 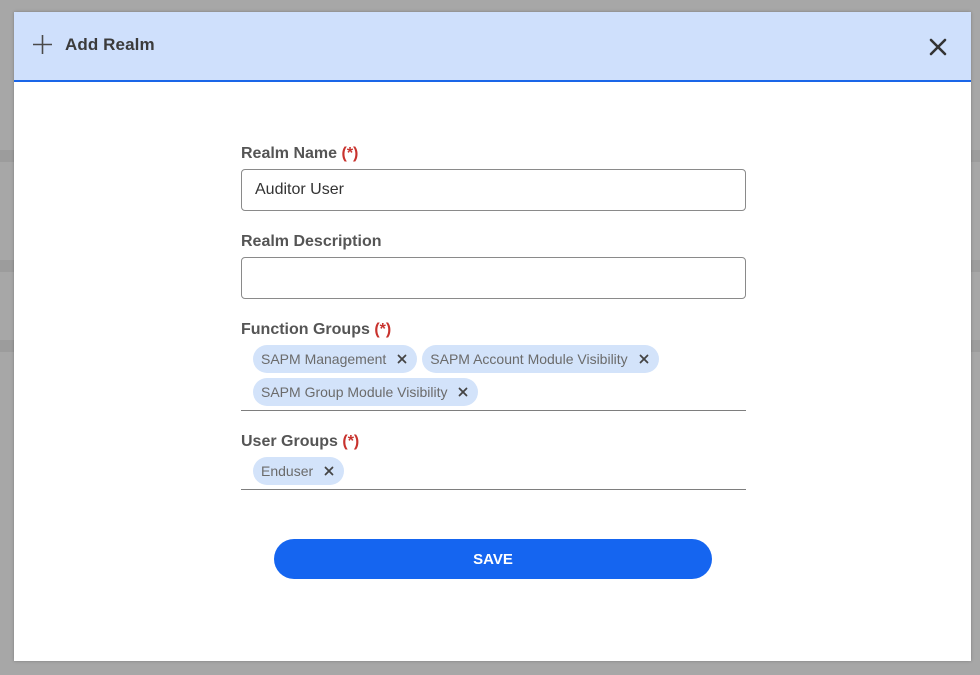 What do you see at coordinates (289, 441) in the screenshot?
I see `user-groups-label-text: User Groups` at bounding box center [289, 441].